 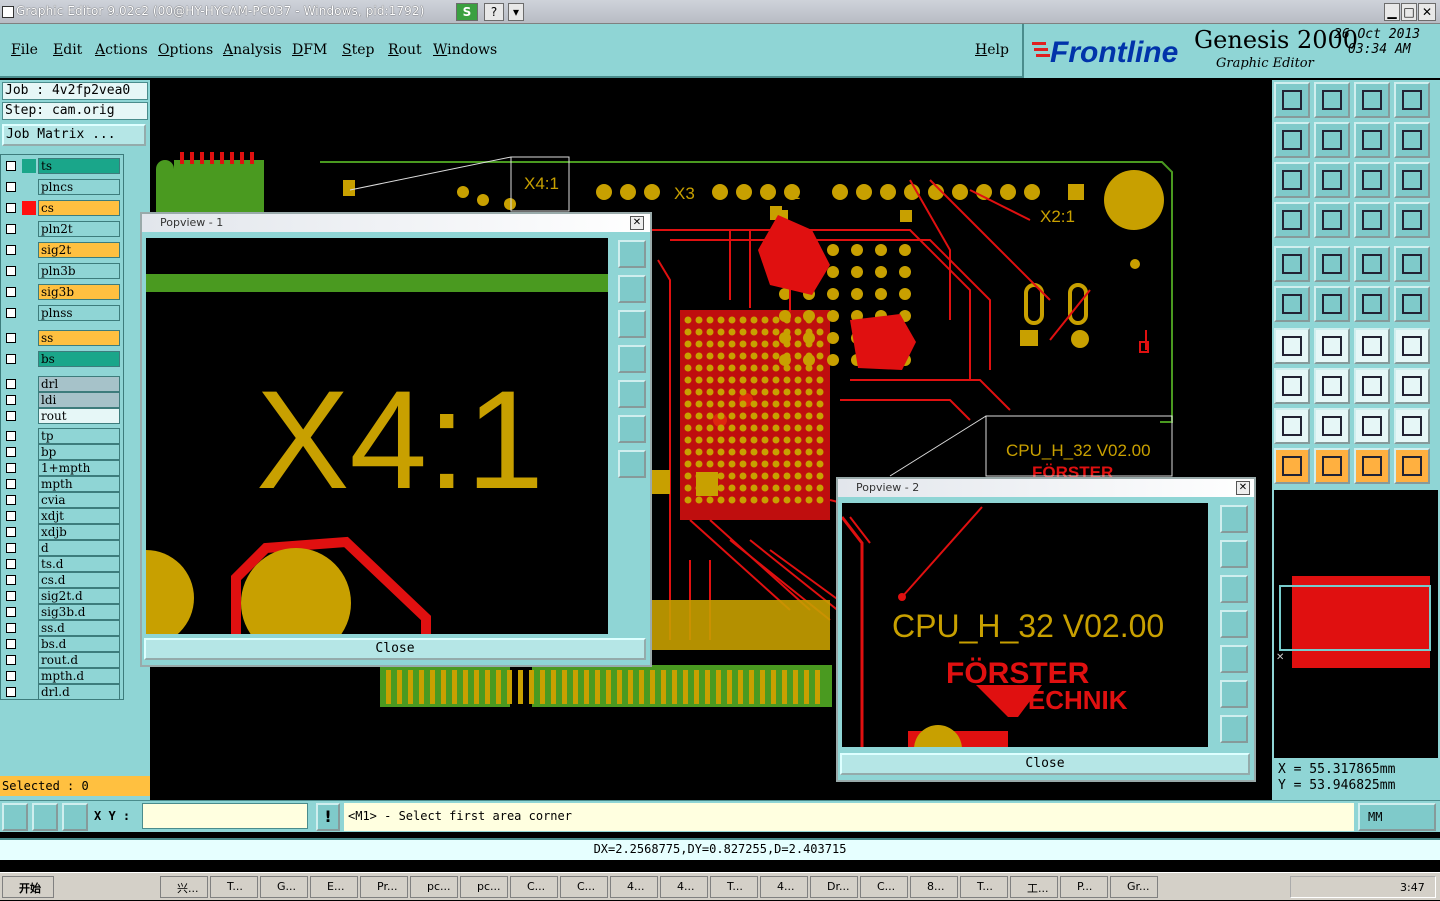 I want to click on layer-row-plncs: plncs, so click(x=61, y=187).